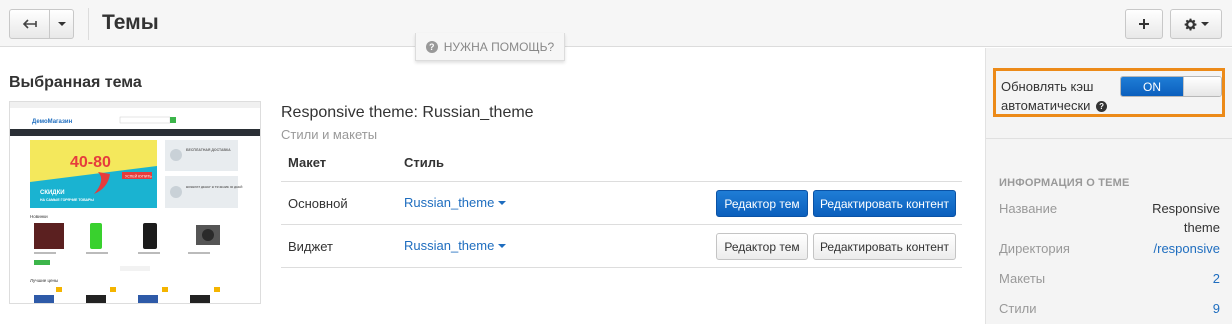 The height and width of the screenshot is (324, 1232). What do you see at coordinates (621, 164) in the screenshot?
I see `table-header: Макет Стиль` at bounding box center [621, 164].